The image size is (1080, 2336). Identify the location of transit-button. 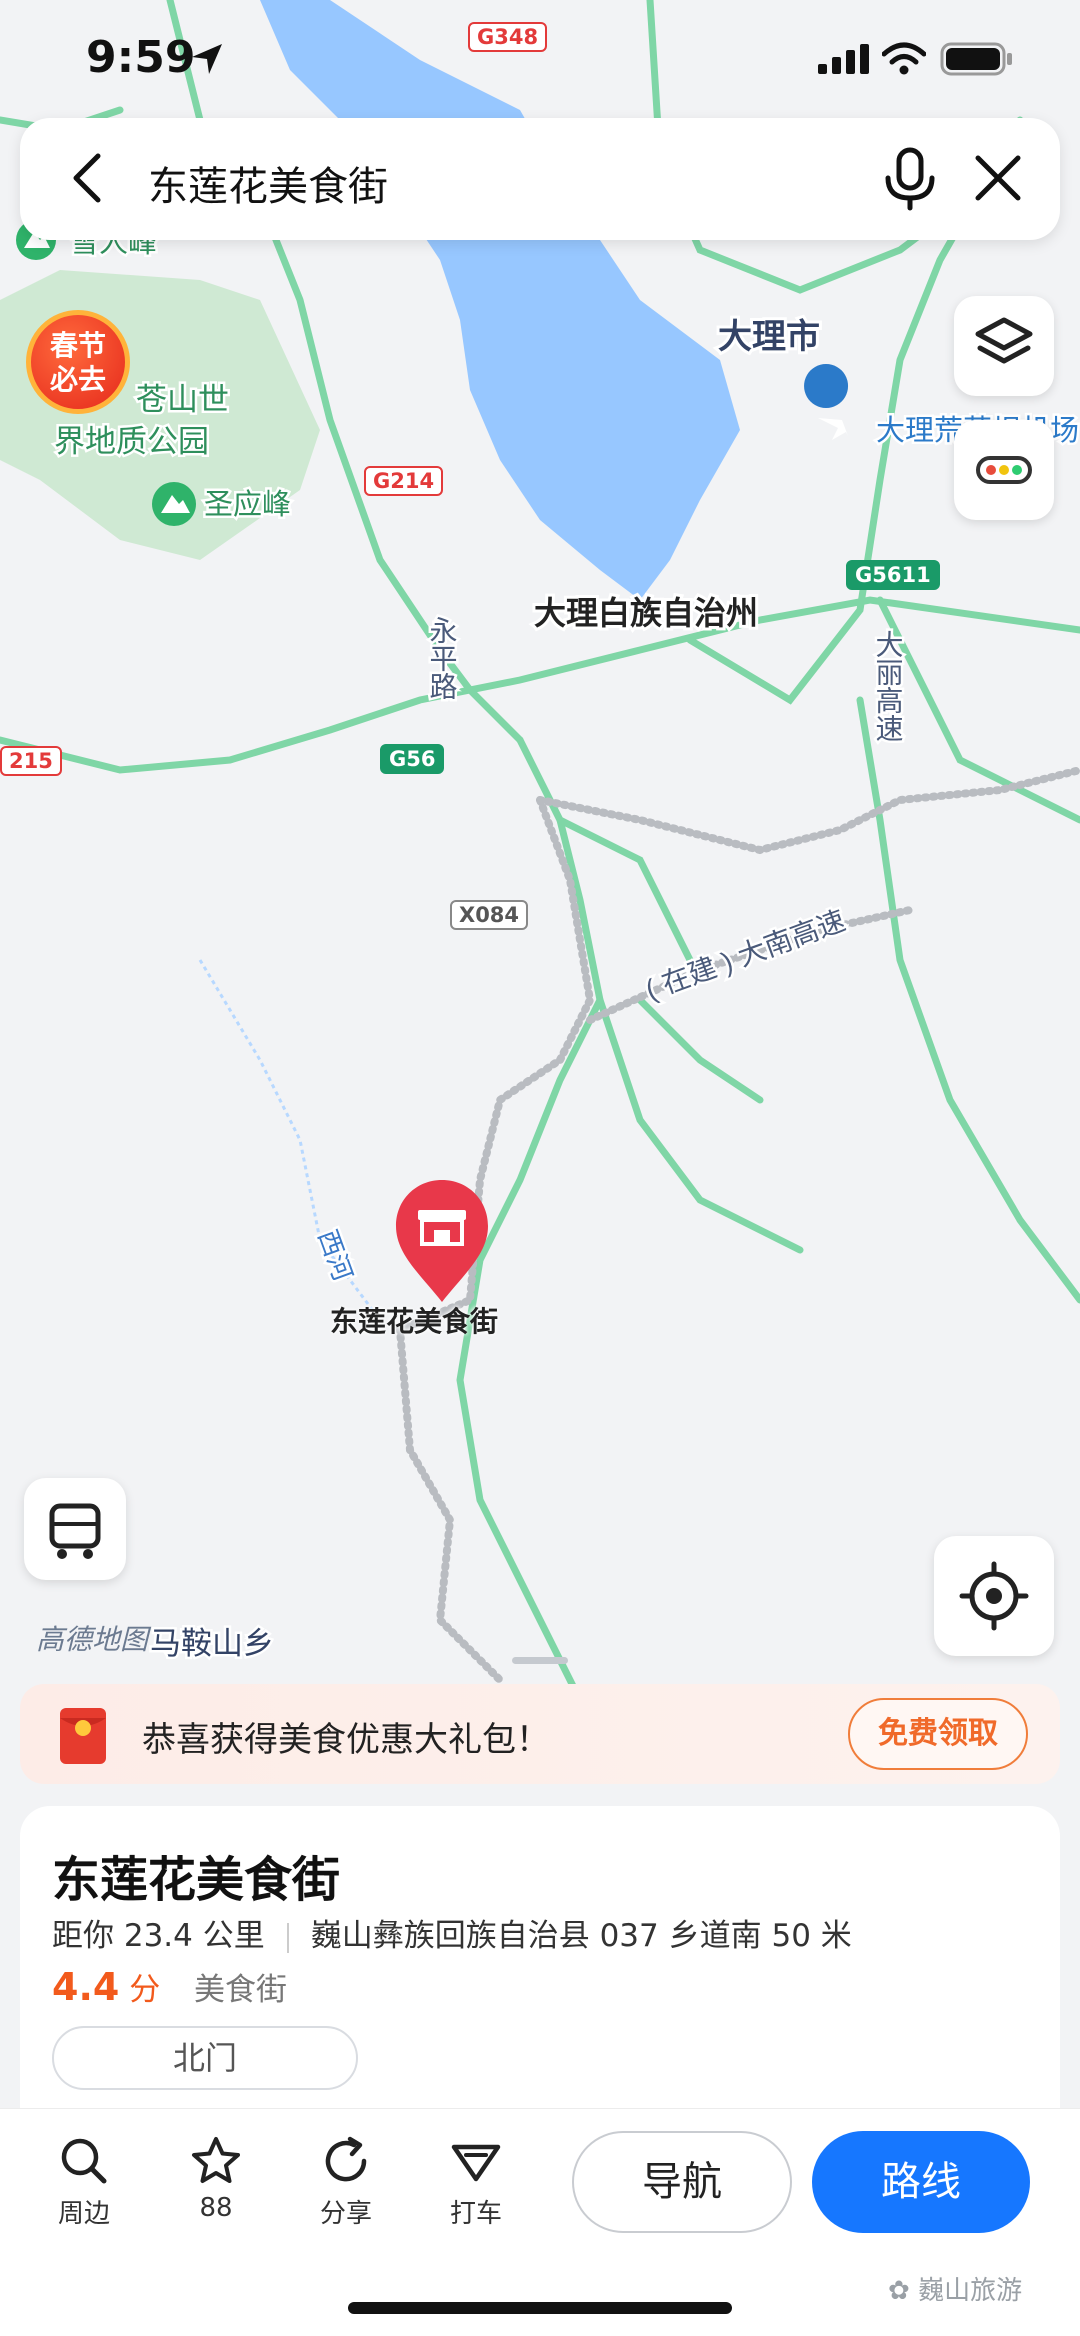
(75, 1529).